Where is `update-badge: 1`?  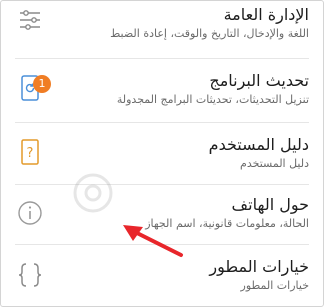 update-badge: 1 is located at coordinates (42, 84).